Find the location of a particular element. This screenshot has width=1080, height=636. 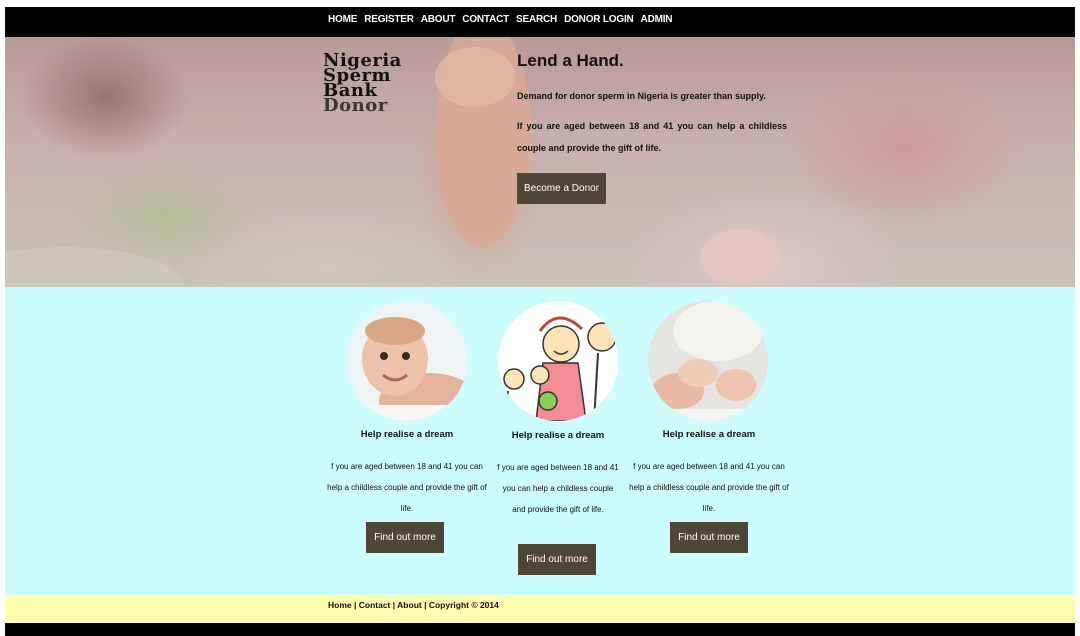

footer-link-home: Home is located at coordinates (340, 605).